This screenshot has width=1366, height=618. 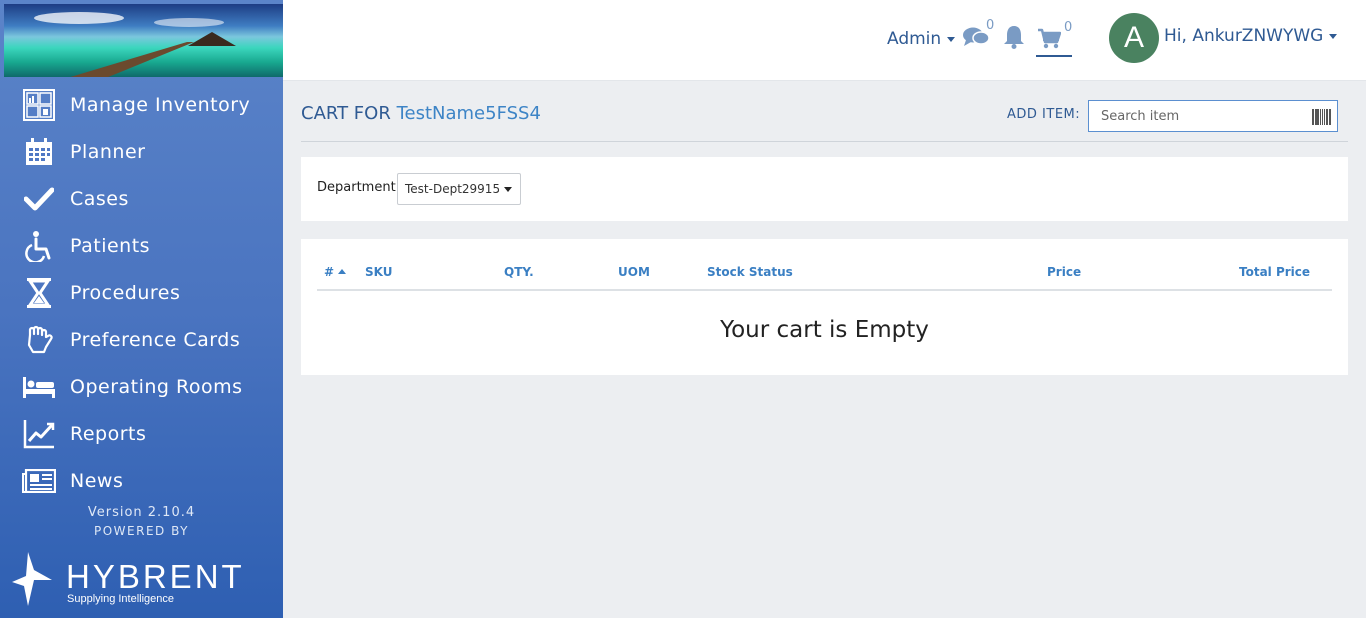 I want to click on column-header-qty: QTY., so click(x=519, y=272).